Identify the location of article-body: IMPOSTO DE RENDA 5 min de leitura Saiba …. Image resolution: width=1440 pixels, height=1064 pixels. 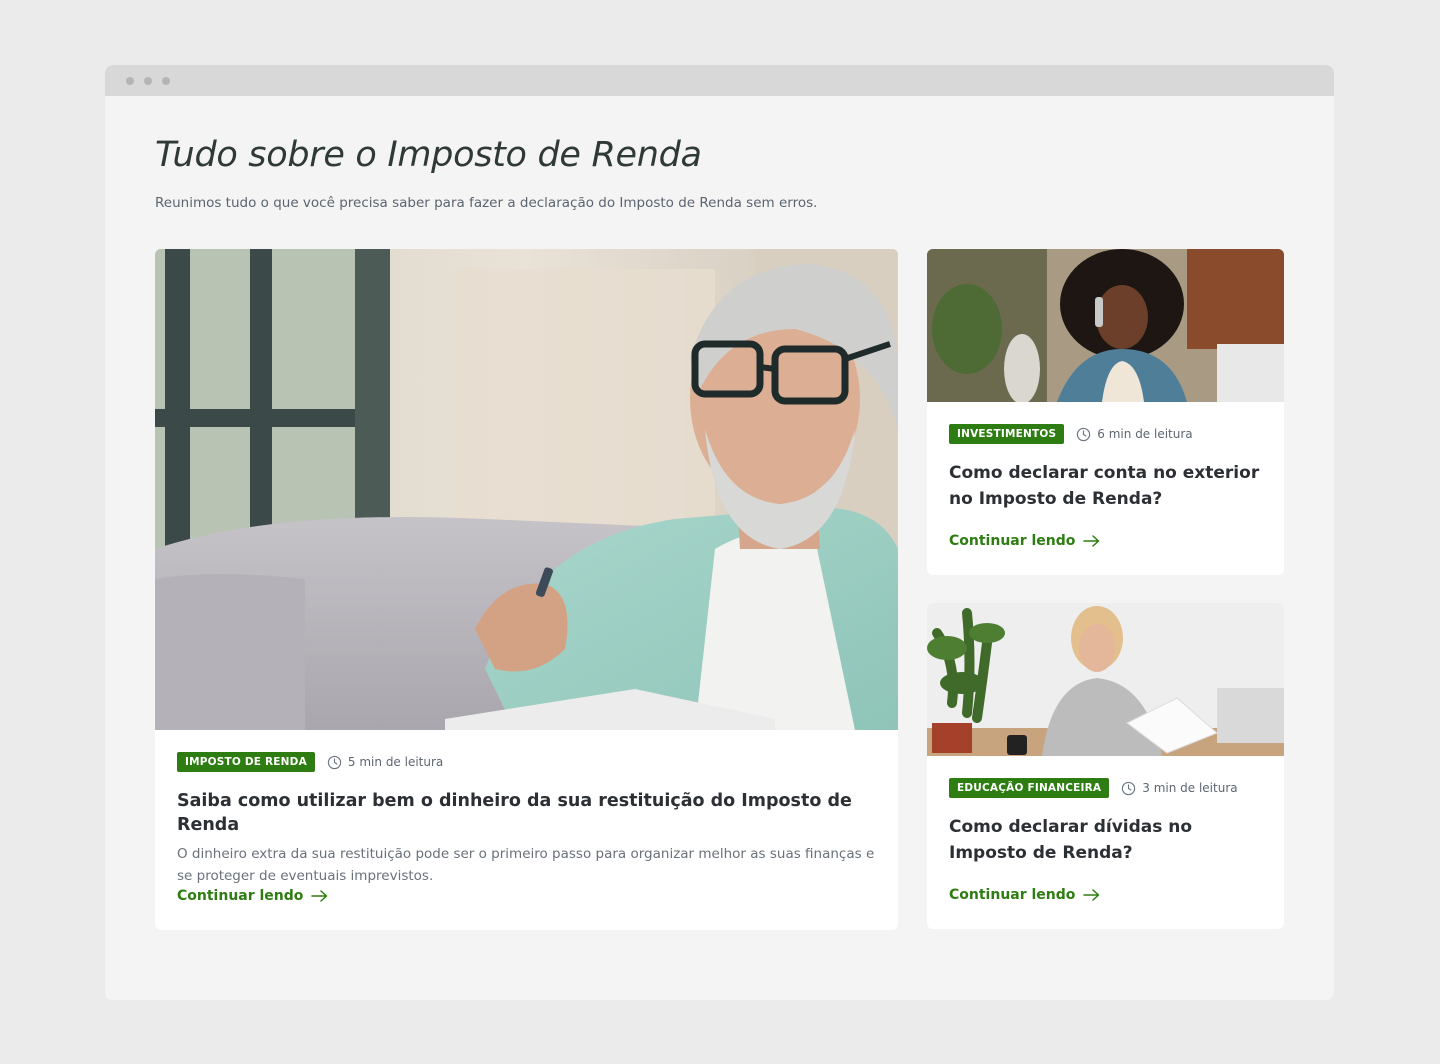
(526, 819).